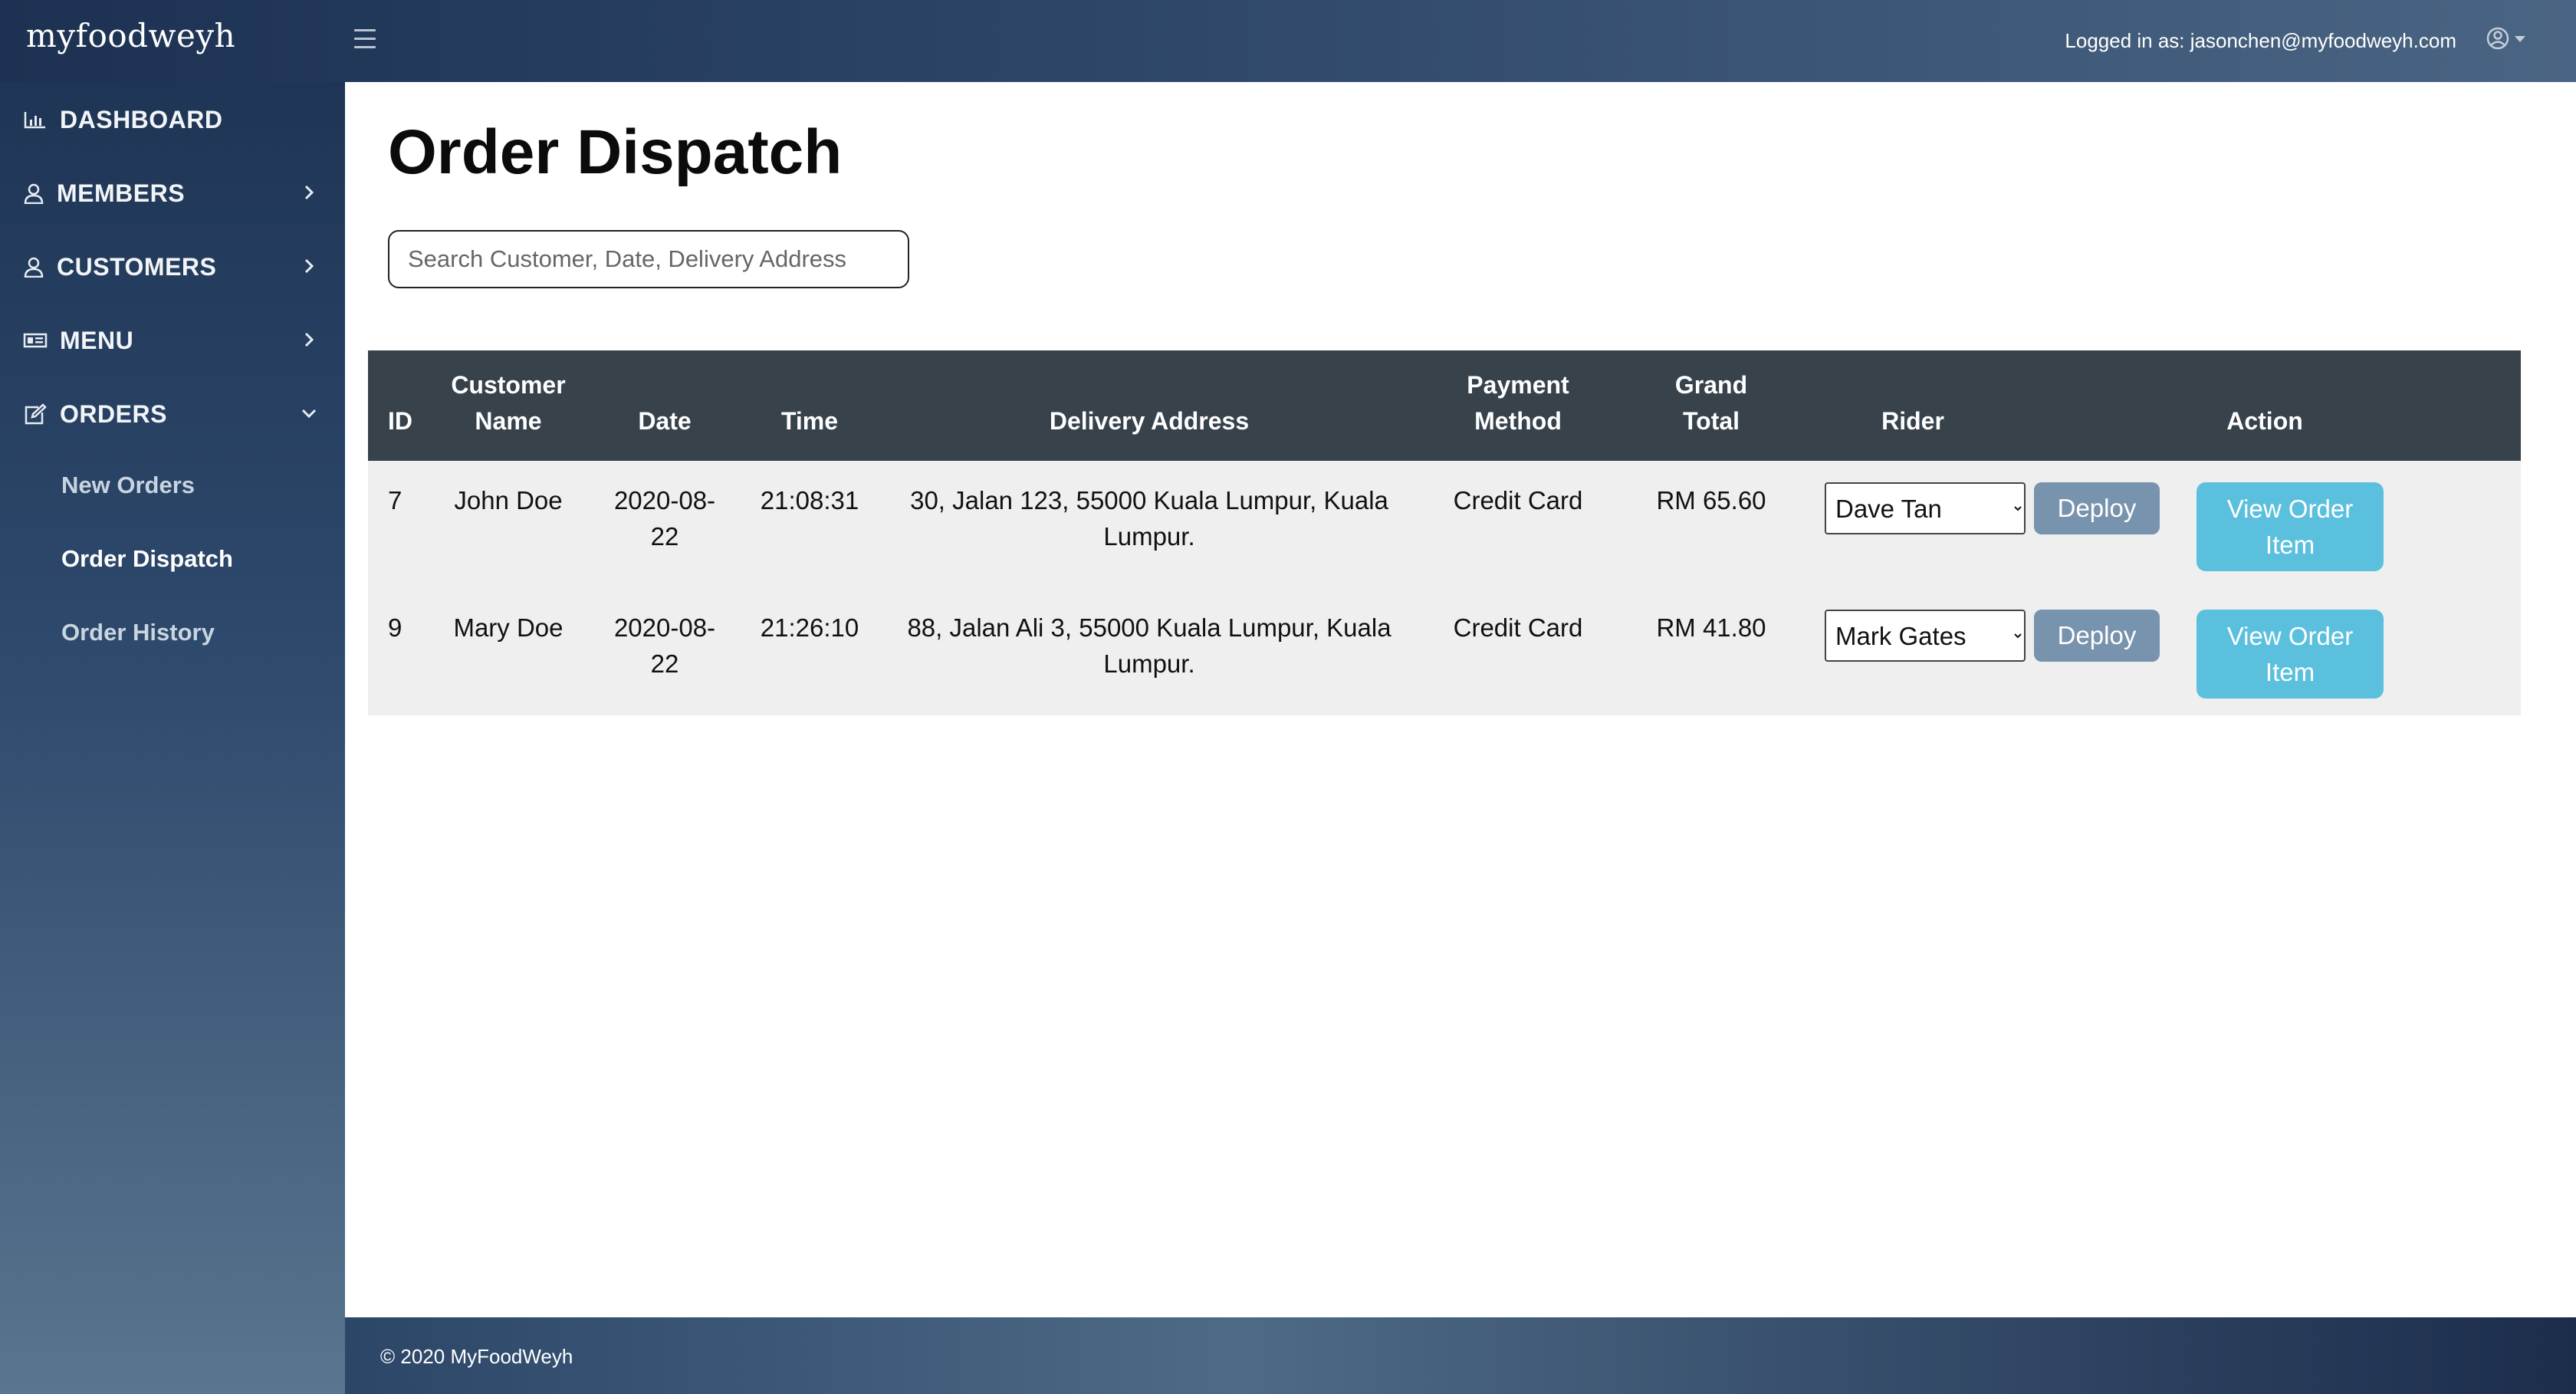  What do you see at coordinates (665, 421) in the screenshot?
I see `header-date: Date` at bounding box center [665, 421].